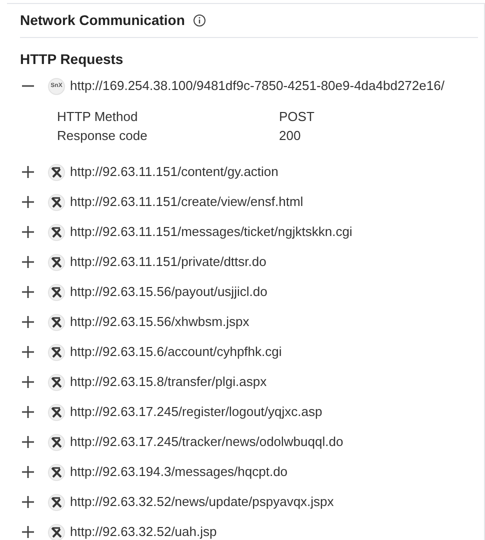 The height and width of the screenshot is (540, 485). I want to click on detail-value: 200, so click(290, 135).